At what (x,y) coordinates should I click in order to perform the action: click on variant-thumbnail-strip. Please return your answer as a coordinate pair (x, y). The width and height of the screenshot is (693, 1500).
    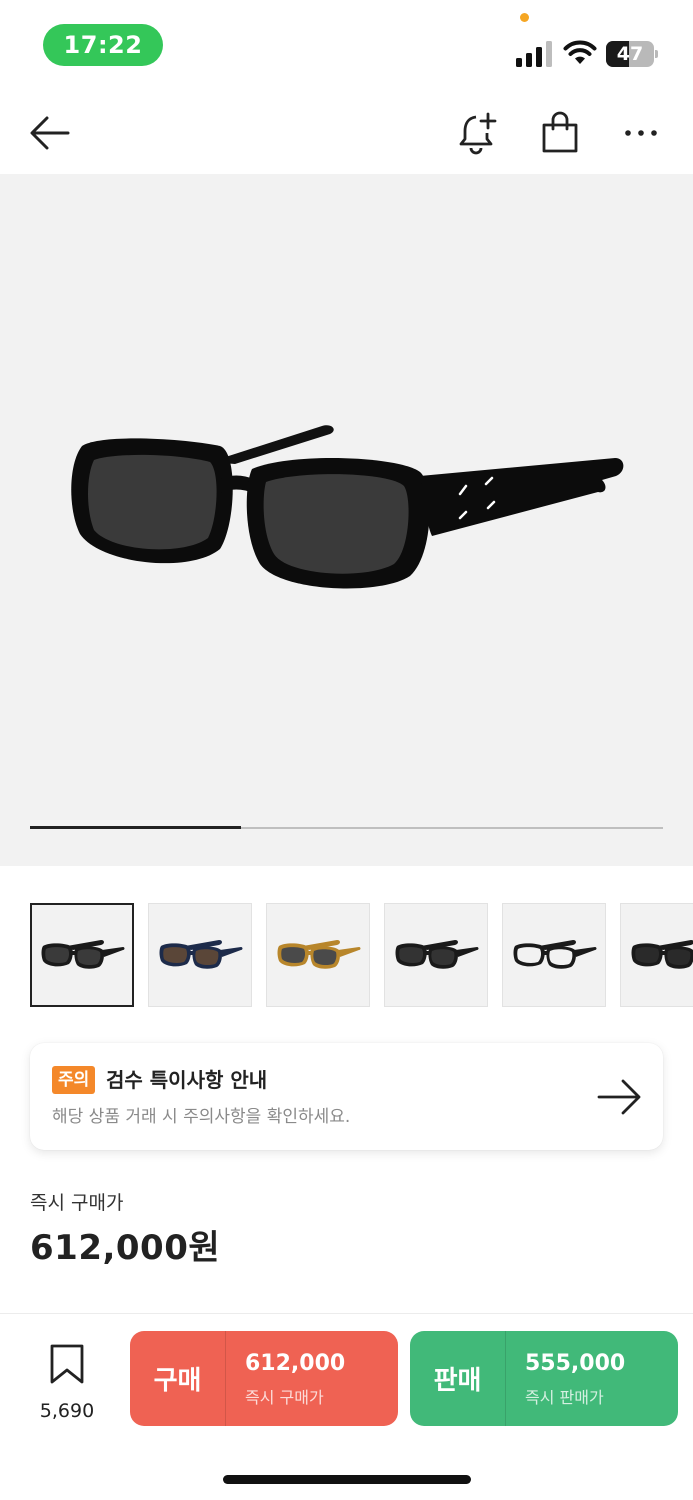
    Looking at the image, I should click on (361, 955).